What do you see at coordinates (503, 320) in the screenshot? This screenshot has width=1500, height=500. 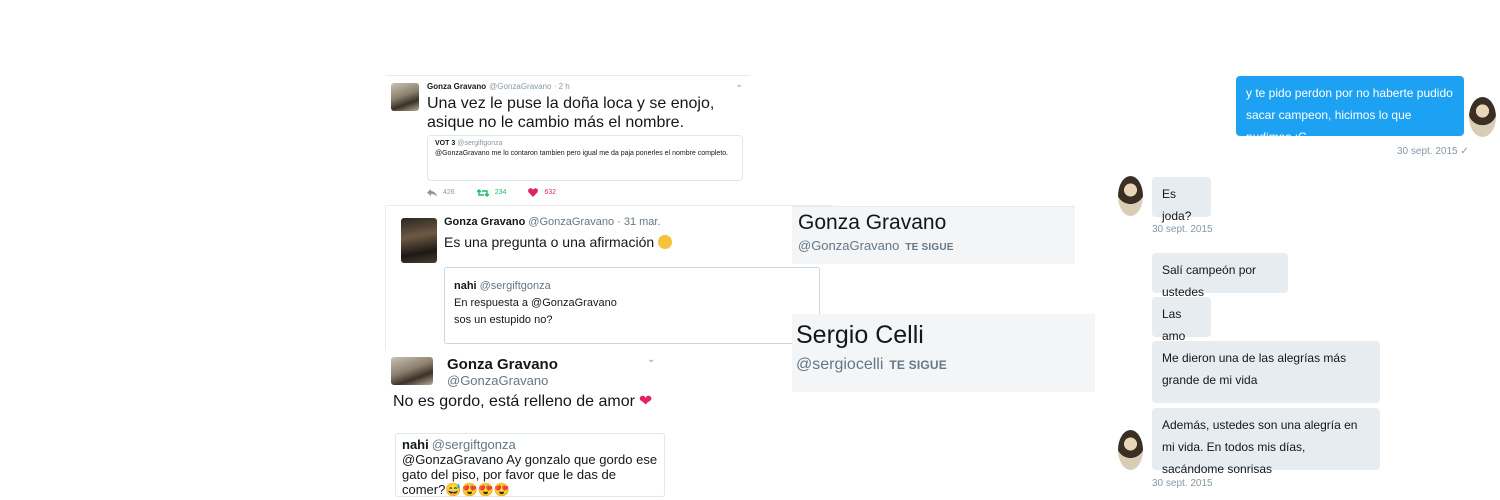 I see `quoted-text: sos un estupido no?` at bounding box center [503, 320].